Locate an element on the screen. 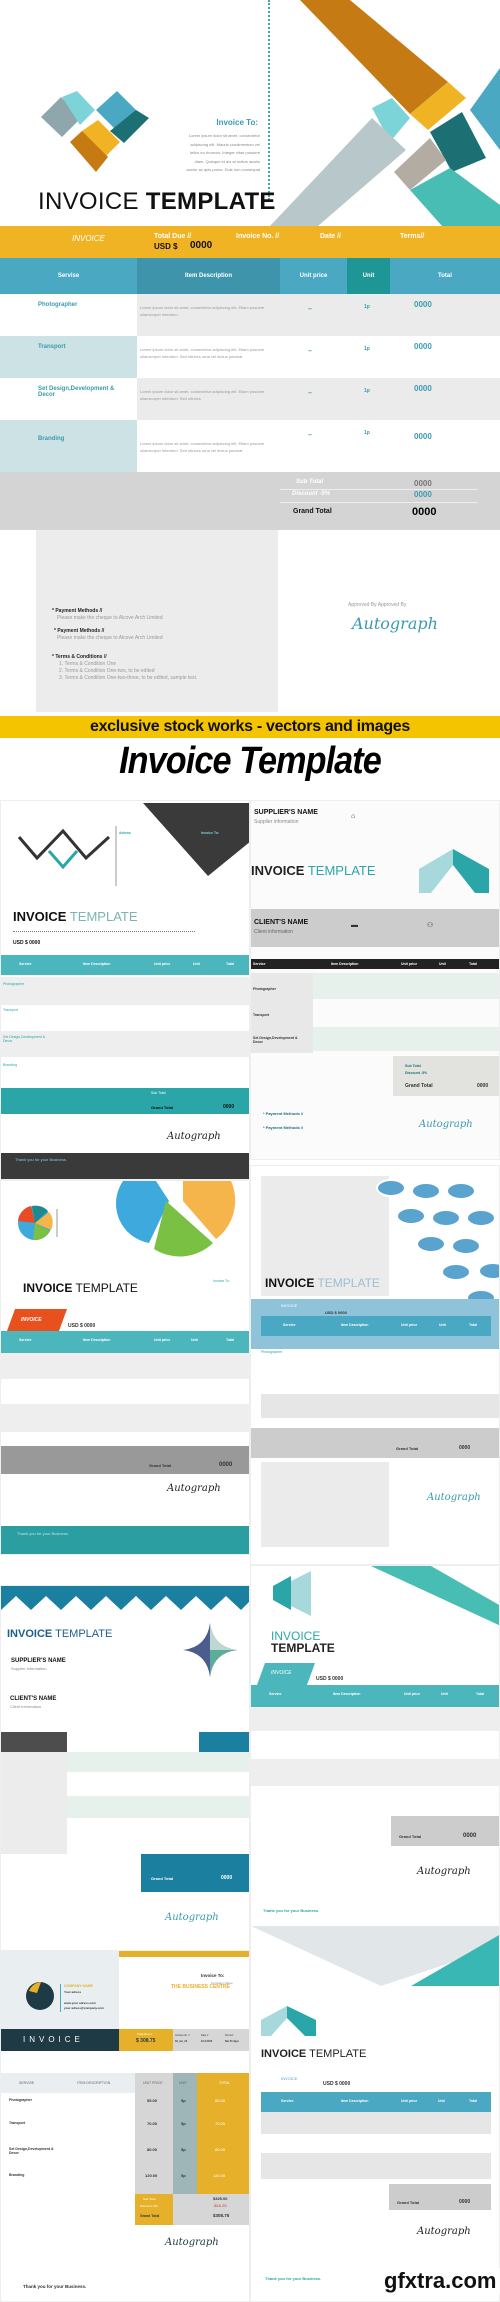  date-label: Date // is located at coordinates (331, 236).